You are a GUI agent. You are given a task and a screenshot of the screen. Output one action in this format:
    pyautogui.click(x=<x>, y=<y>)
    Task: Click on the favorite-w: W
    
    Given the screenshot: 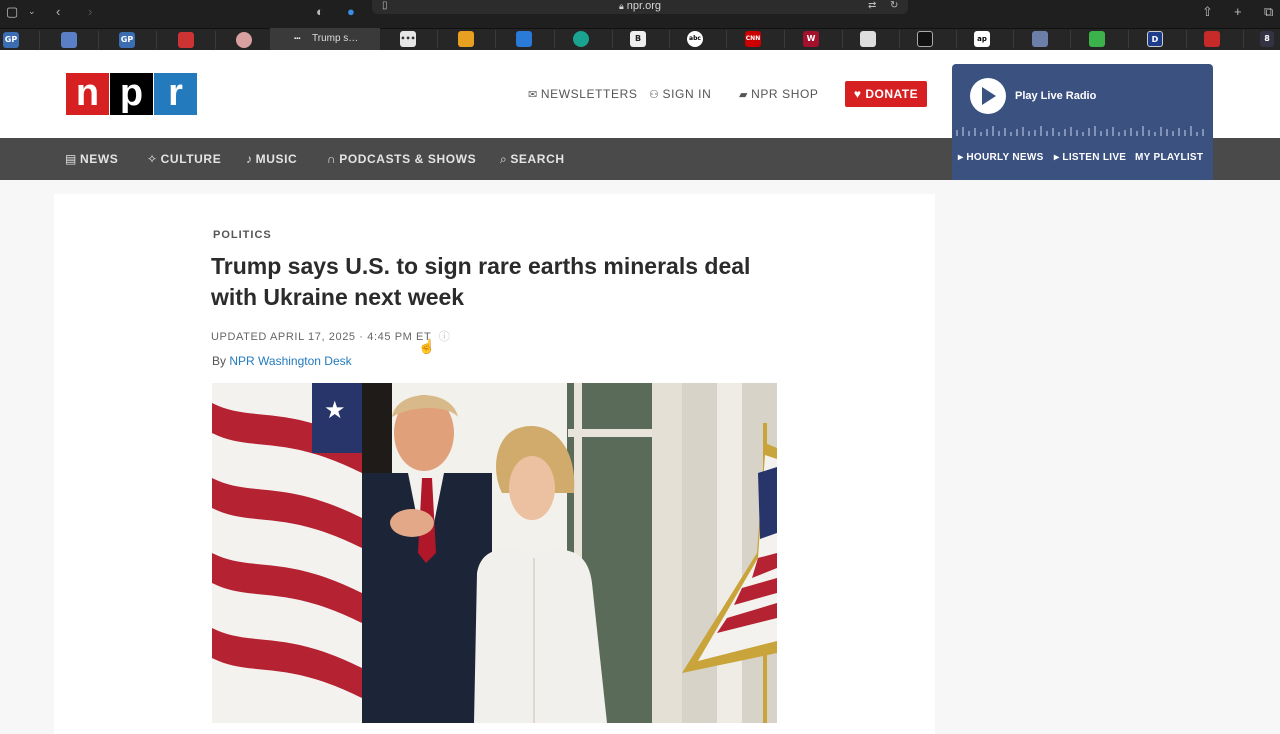 What is the action you would take?
    pyautogui.click(x=811, y=39)
    